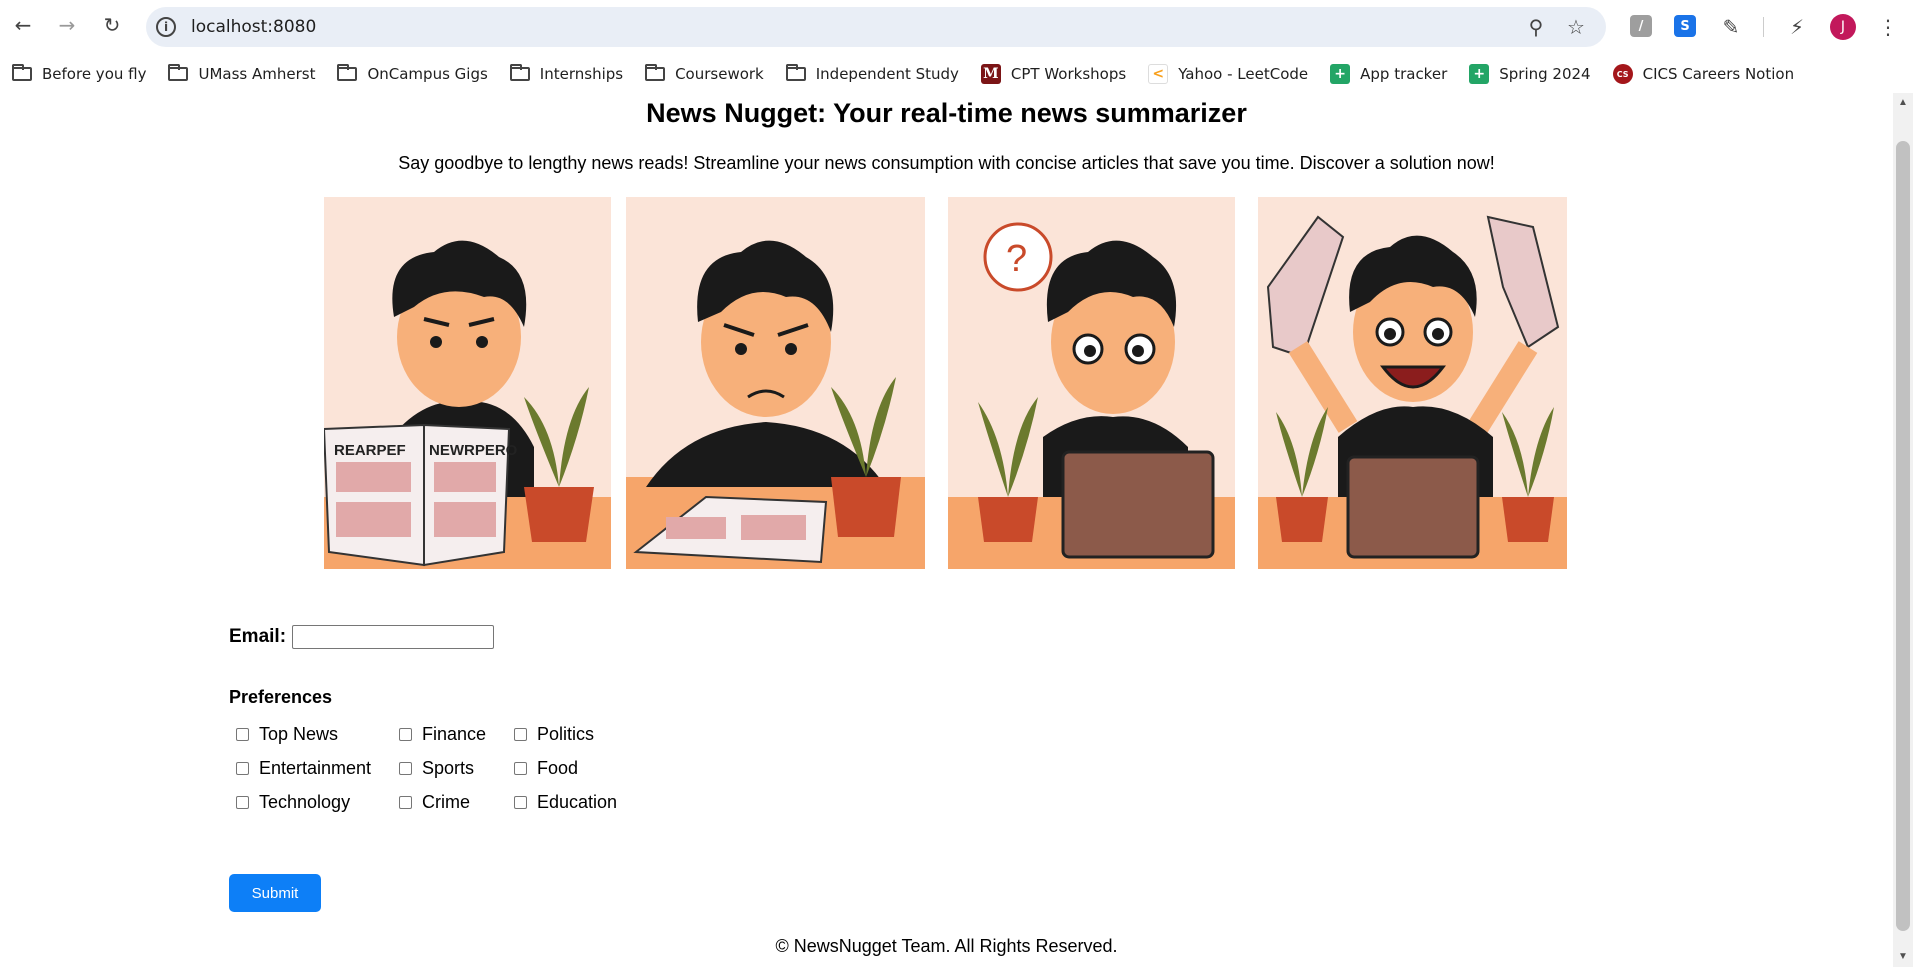  I want to click on scroll-thumb, so click(1903, 536).